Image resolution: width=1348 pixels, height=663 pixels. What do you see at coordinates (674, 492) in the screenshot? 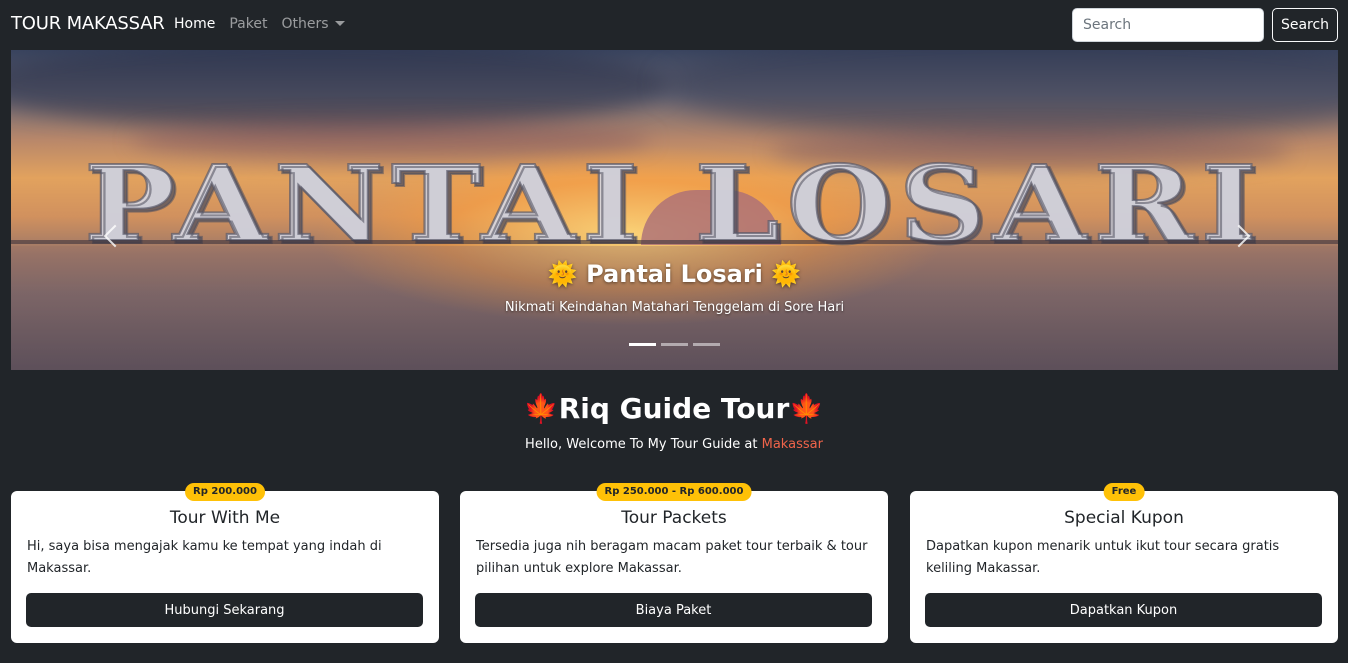
I see `price-badge: Rp 250.000 - Rp 600.000` at bounding box center [674, 492].